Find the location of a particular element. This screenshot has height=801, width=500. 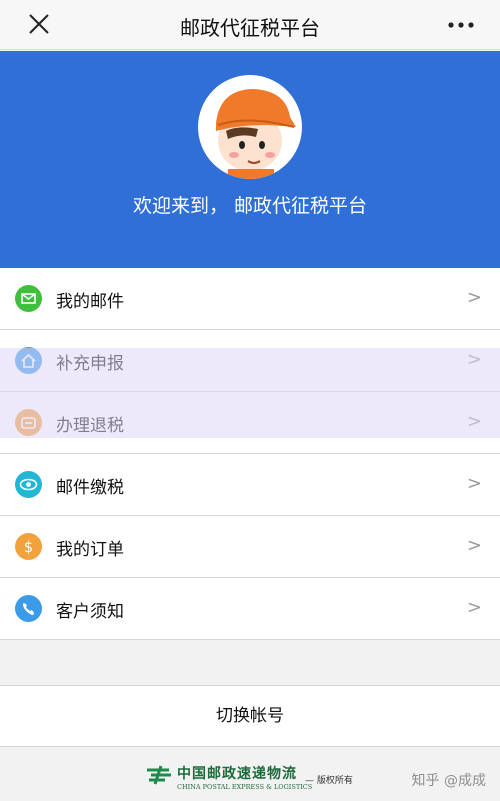

mail-icon is located at coordinates (28, 298).